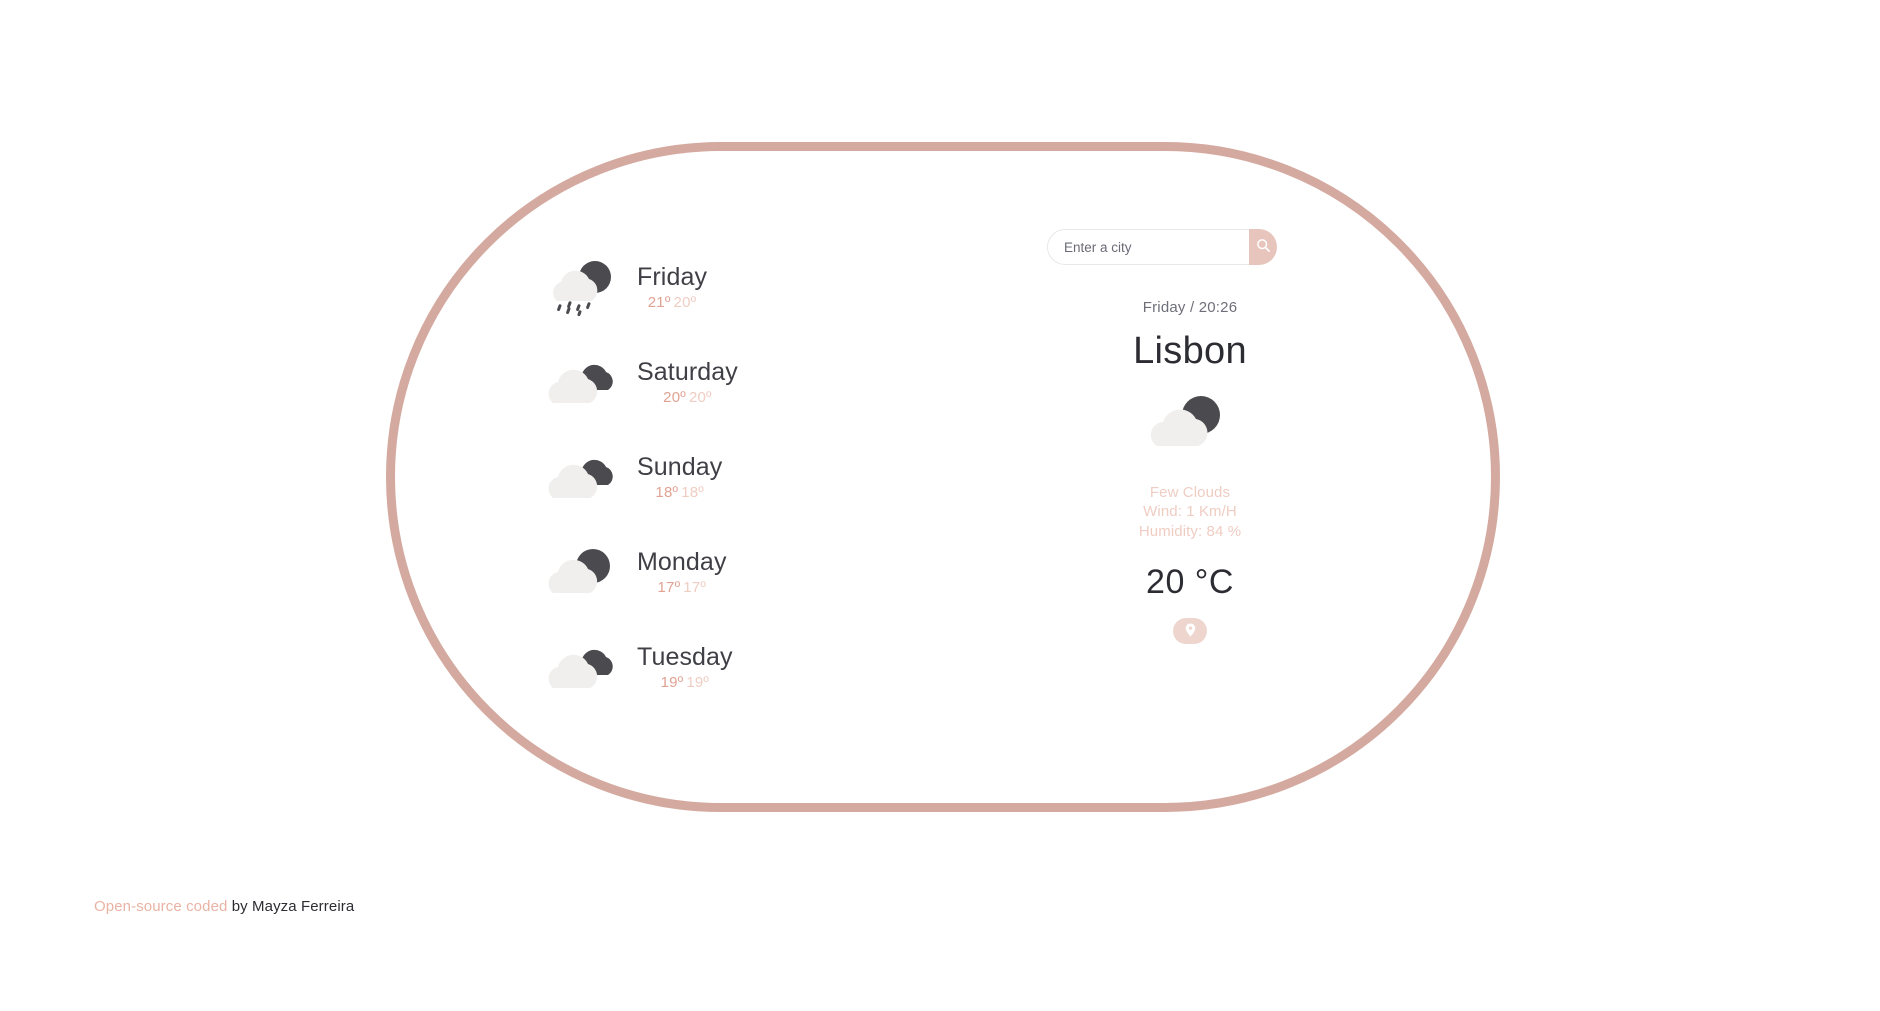  Describe the element at coordinates (695, 587) in the screenshot. I see `forecast-temp-min: 17º` at that location.